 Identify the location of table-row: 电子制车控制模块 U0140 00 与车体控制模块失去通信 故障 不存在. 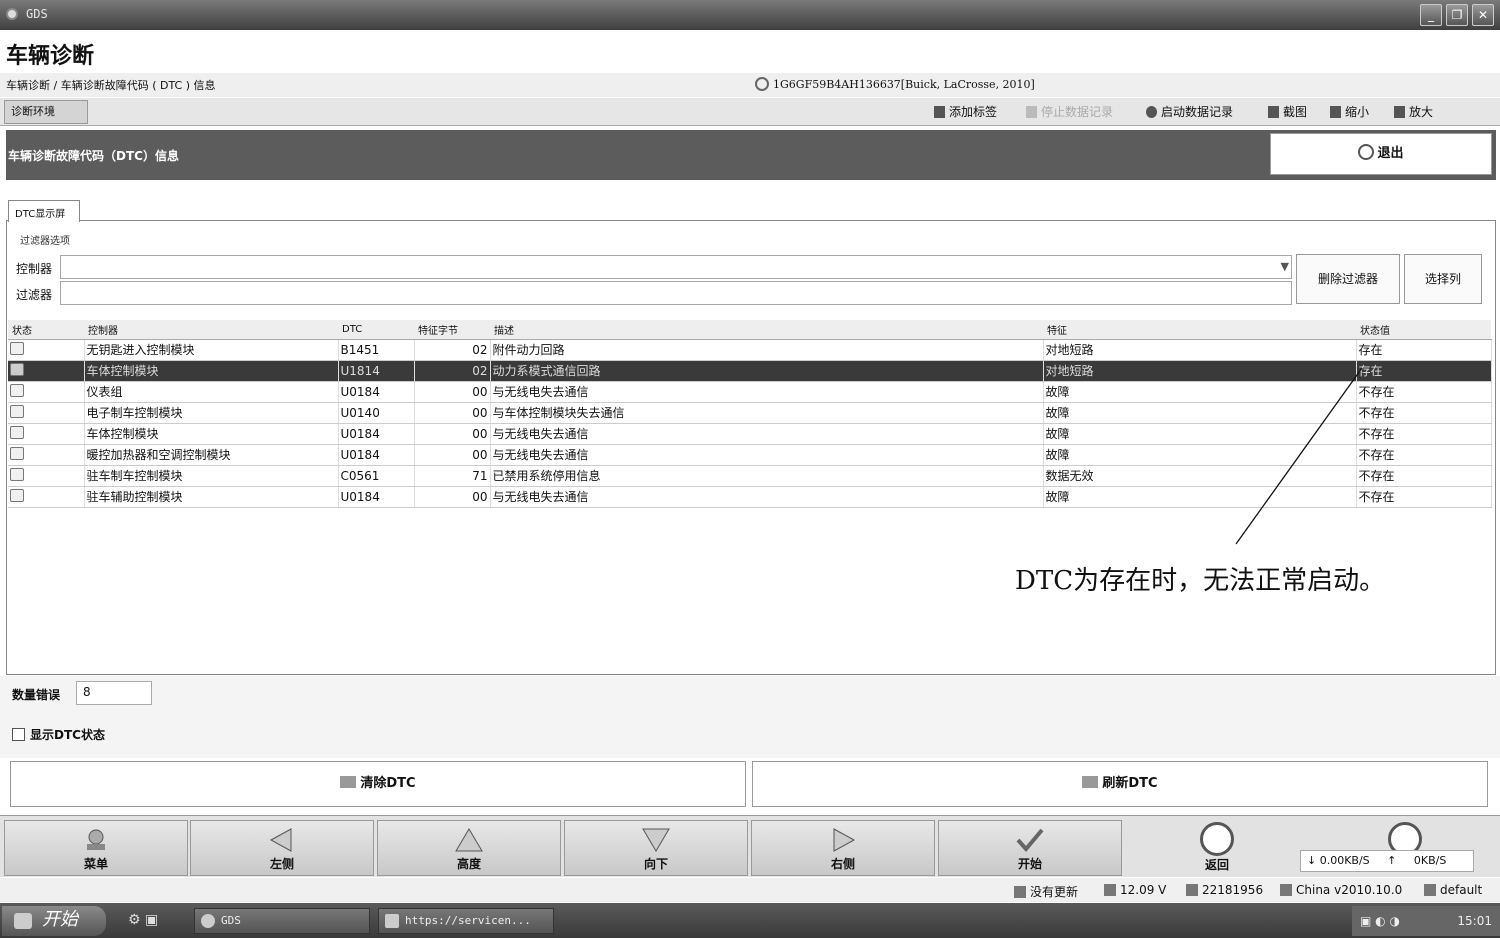
(750, 413).